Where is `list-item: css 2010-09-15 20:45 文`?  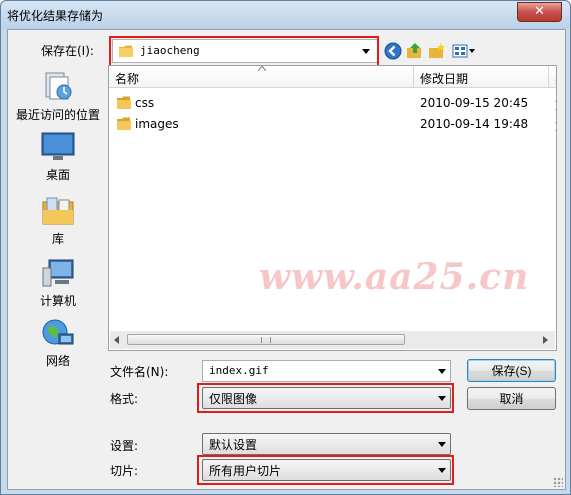
list-item: css 2010-09-15 20:45 文 is located at coordinates (332, 103).